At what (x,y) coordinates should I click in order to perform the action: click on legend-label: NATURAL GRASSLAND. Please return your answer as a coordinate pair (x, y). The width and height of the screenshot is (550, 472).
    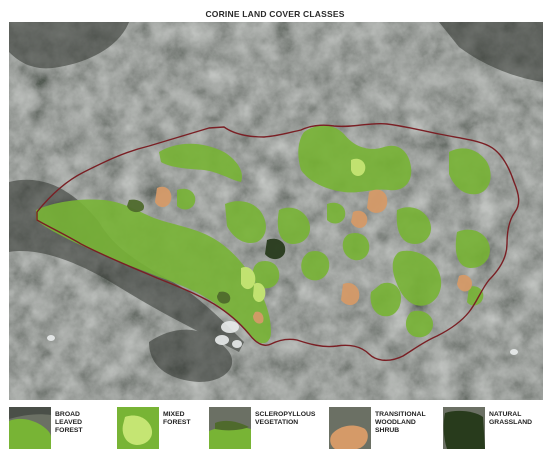
    Looking at the image, I should click on (511, 419).